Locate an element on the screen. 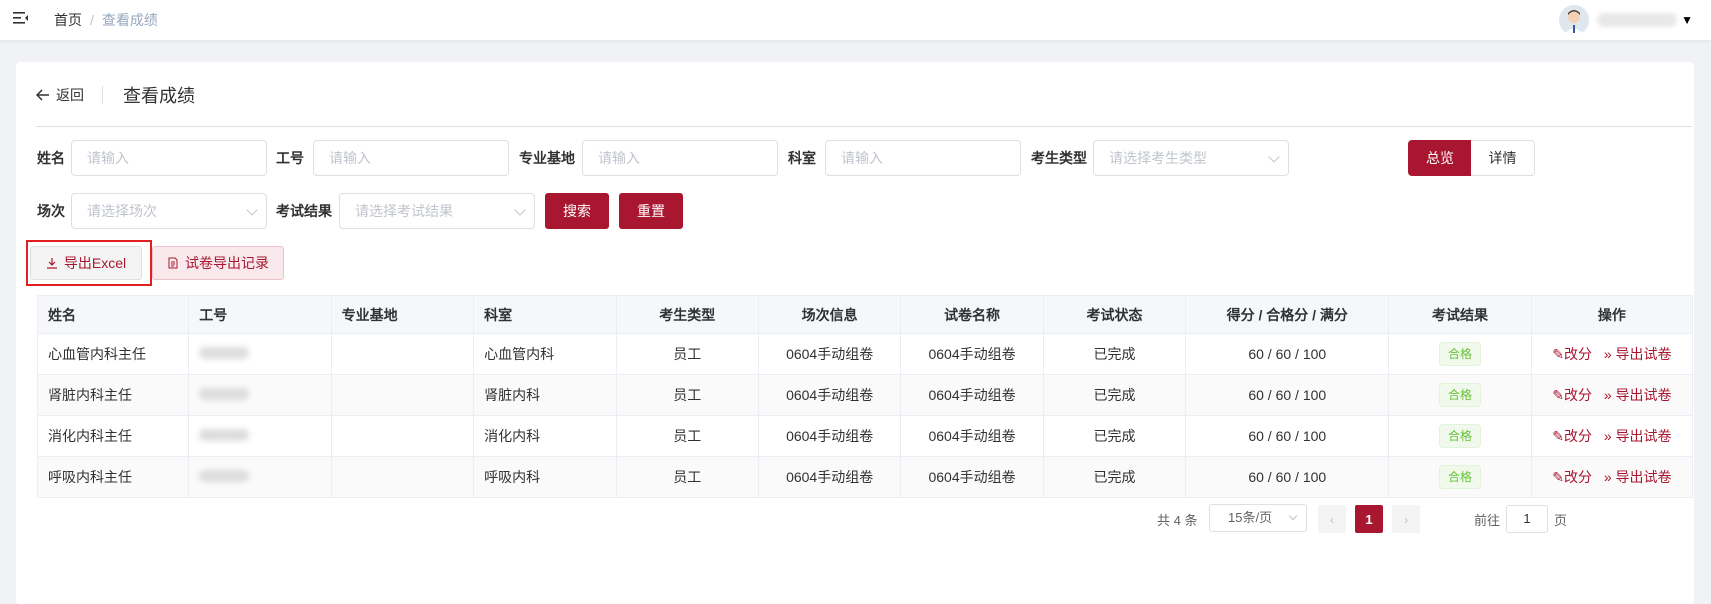 This screenshot has height=604, width=1711. avatar is located at coordinates (1574, 20).